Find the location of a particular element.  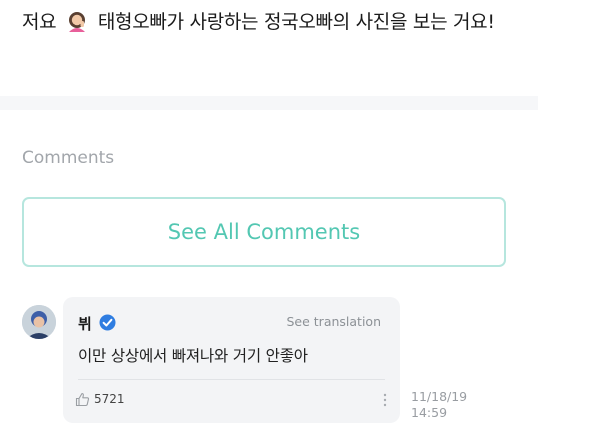

comment-divider is located at coordinates (231, 379).